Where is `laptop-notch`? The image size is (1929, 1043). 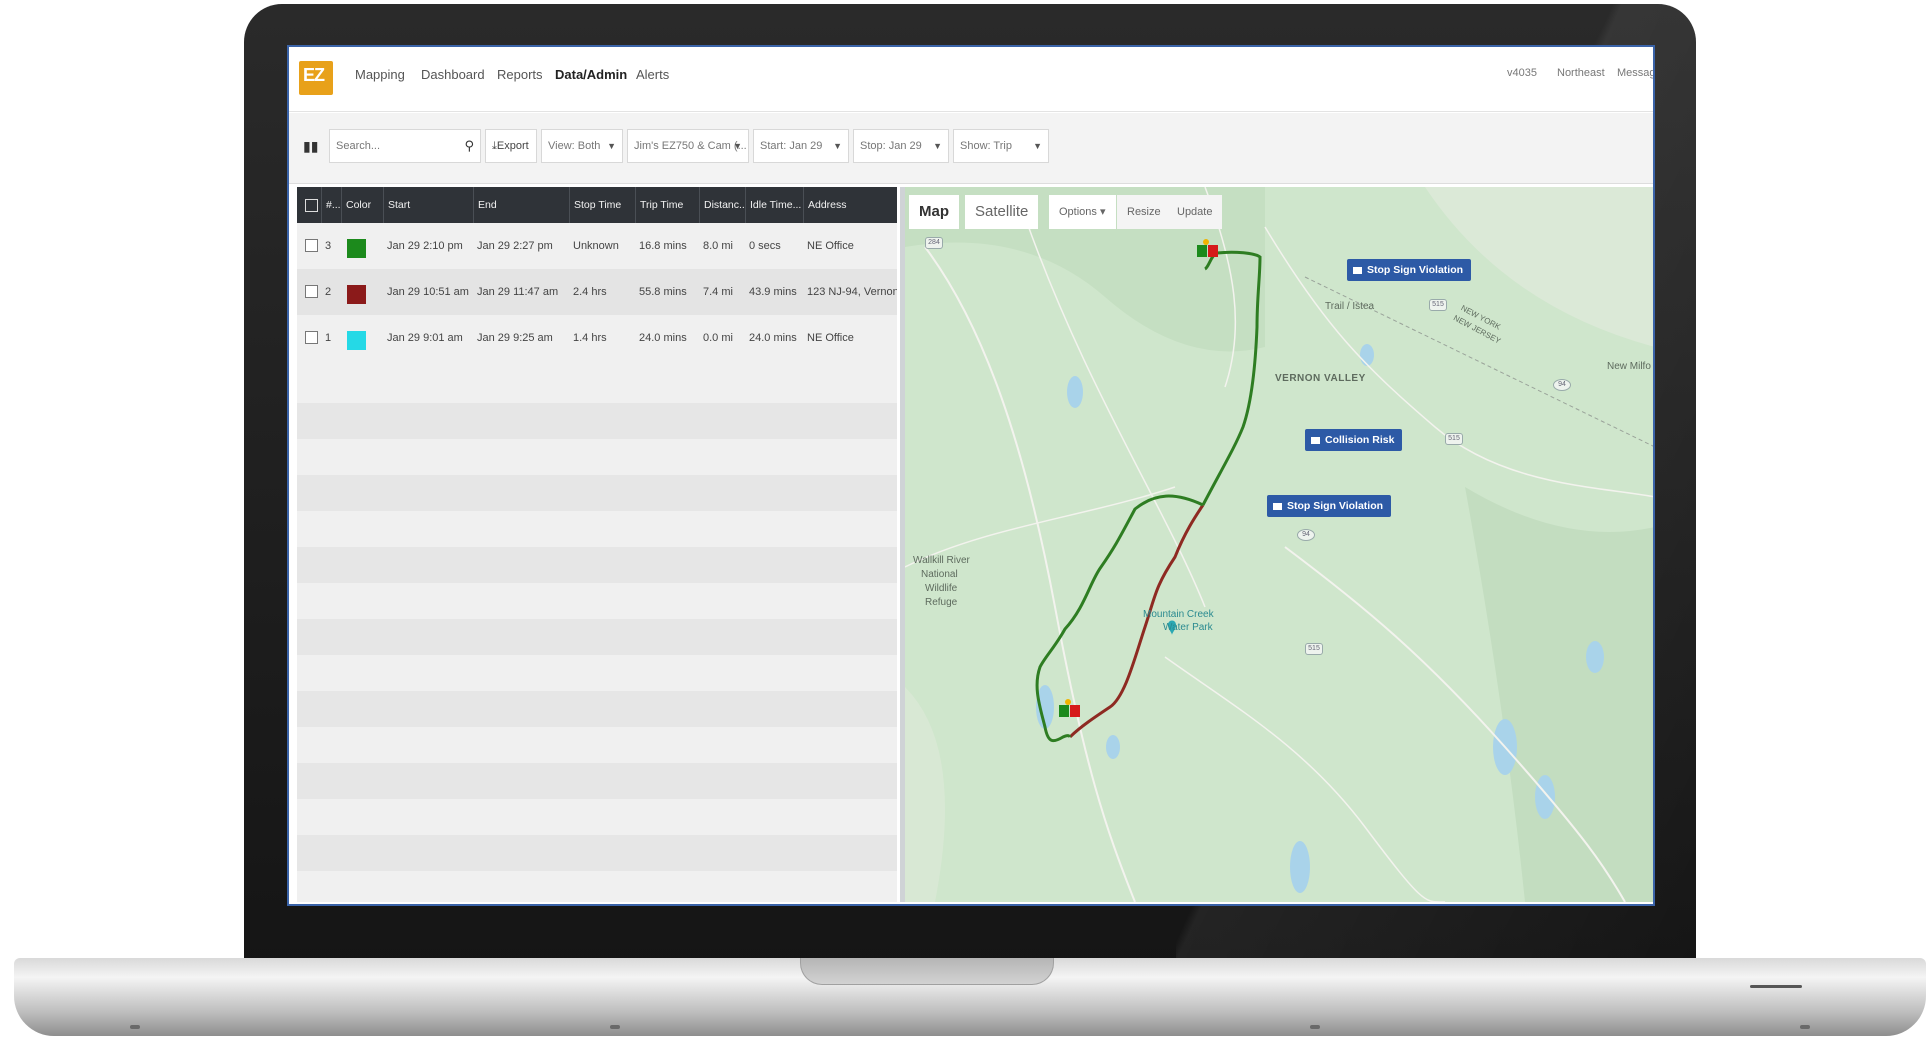
laptop-notch is located at coordinates (927, 971).